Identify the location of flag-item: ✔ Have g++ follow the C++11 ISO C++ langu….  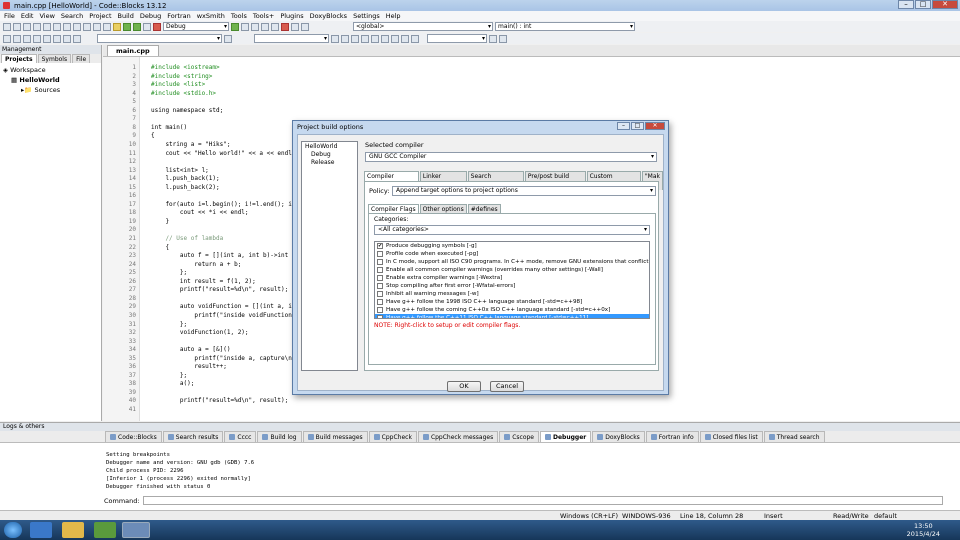
(512, 316).